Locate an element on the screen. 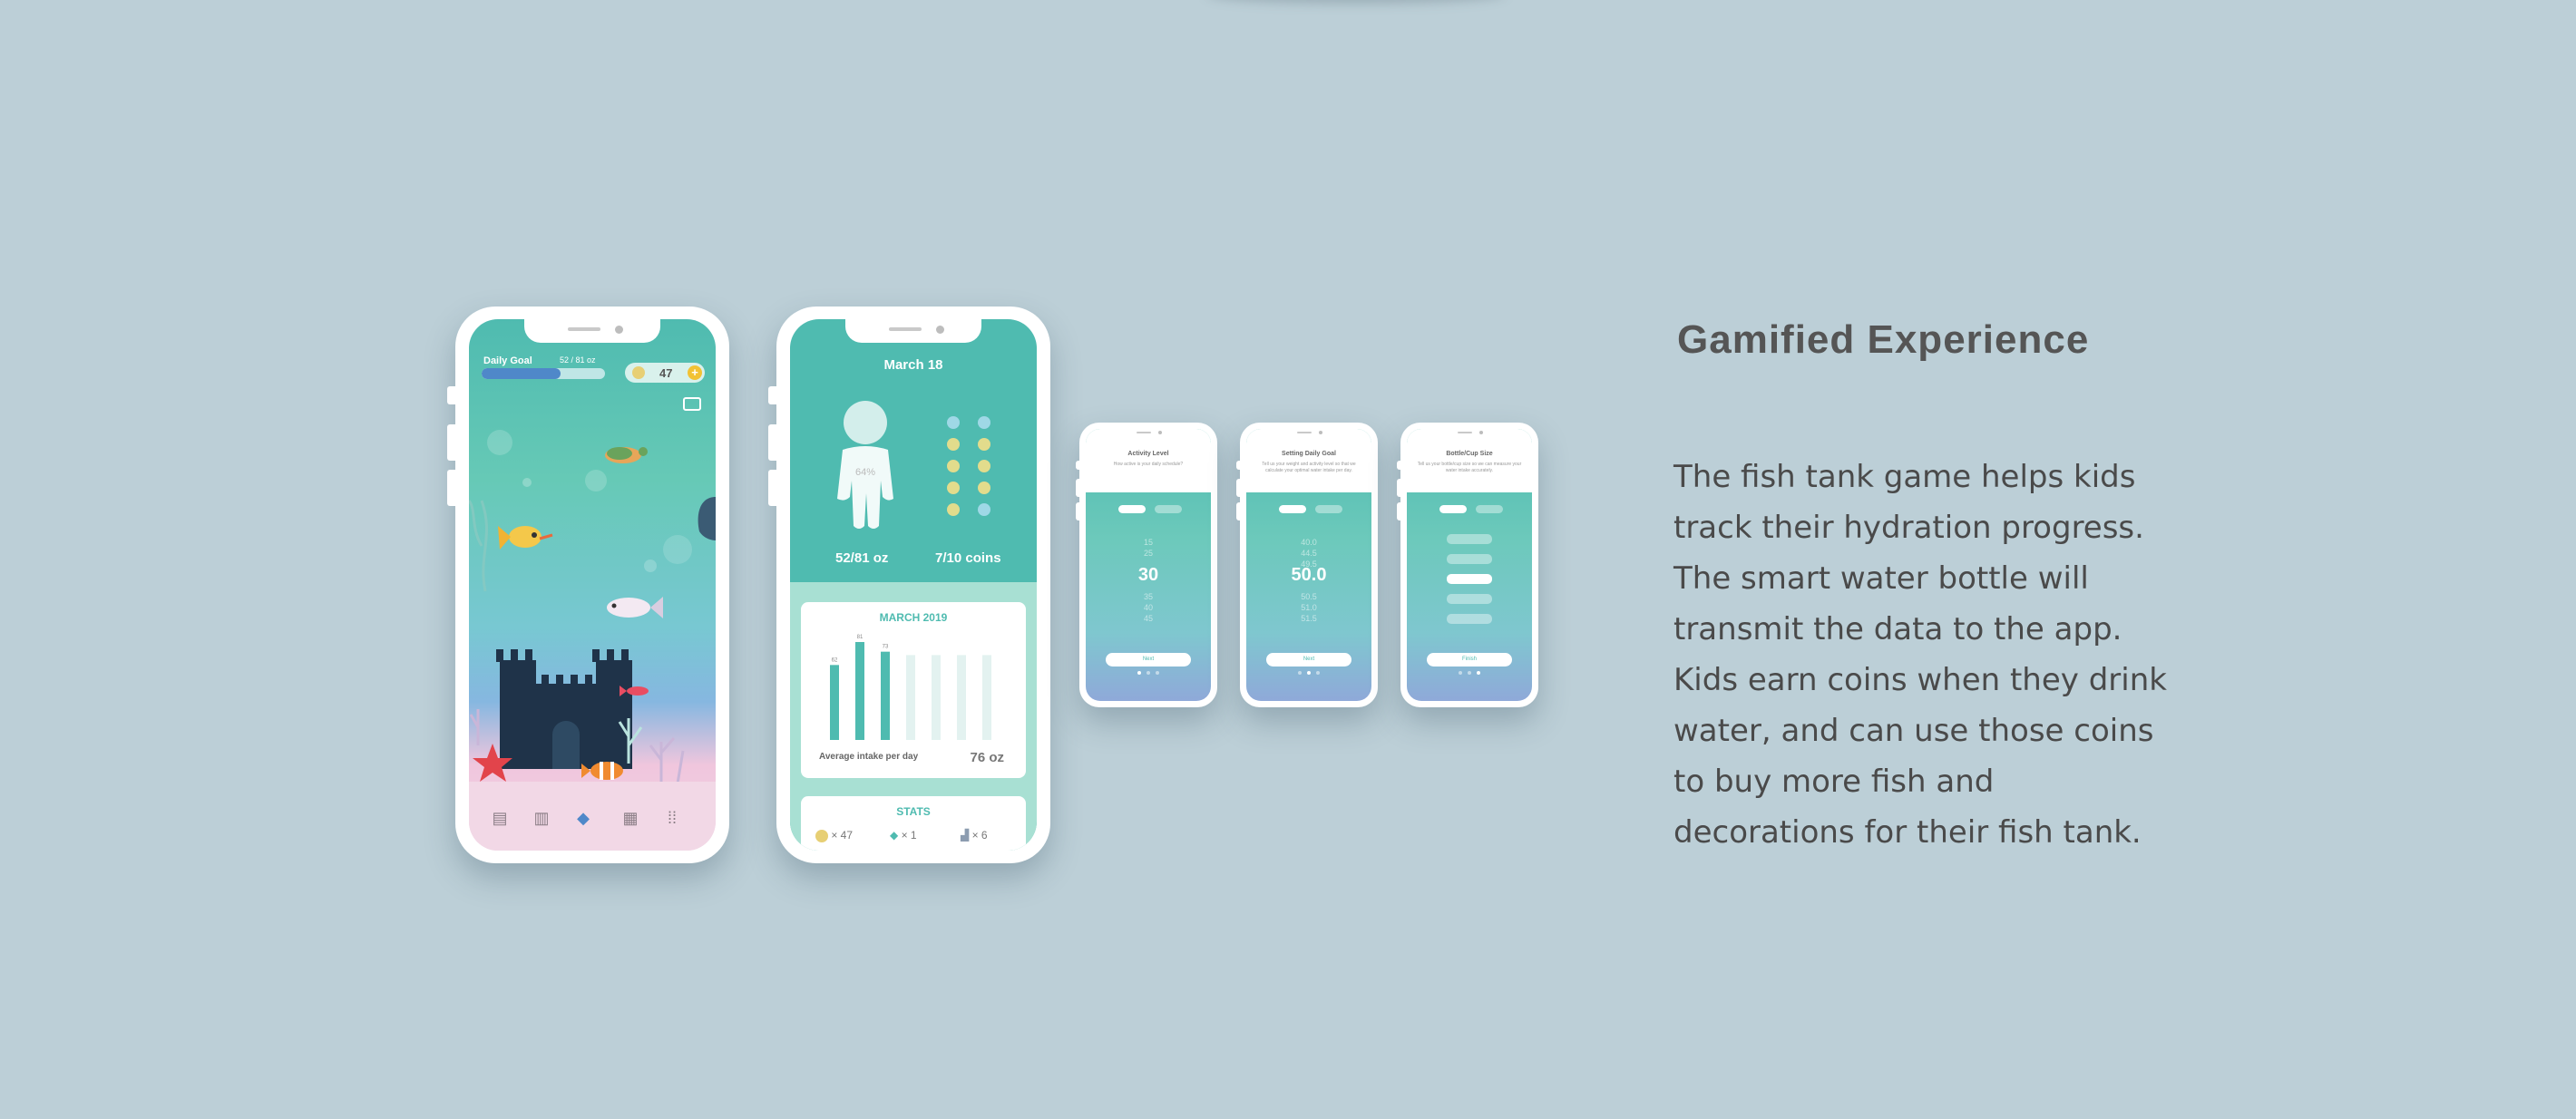  stat-decorations-value: × 6 is located at coordinates (979, 835).